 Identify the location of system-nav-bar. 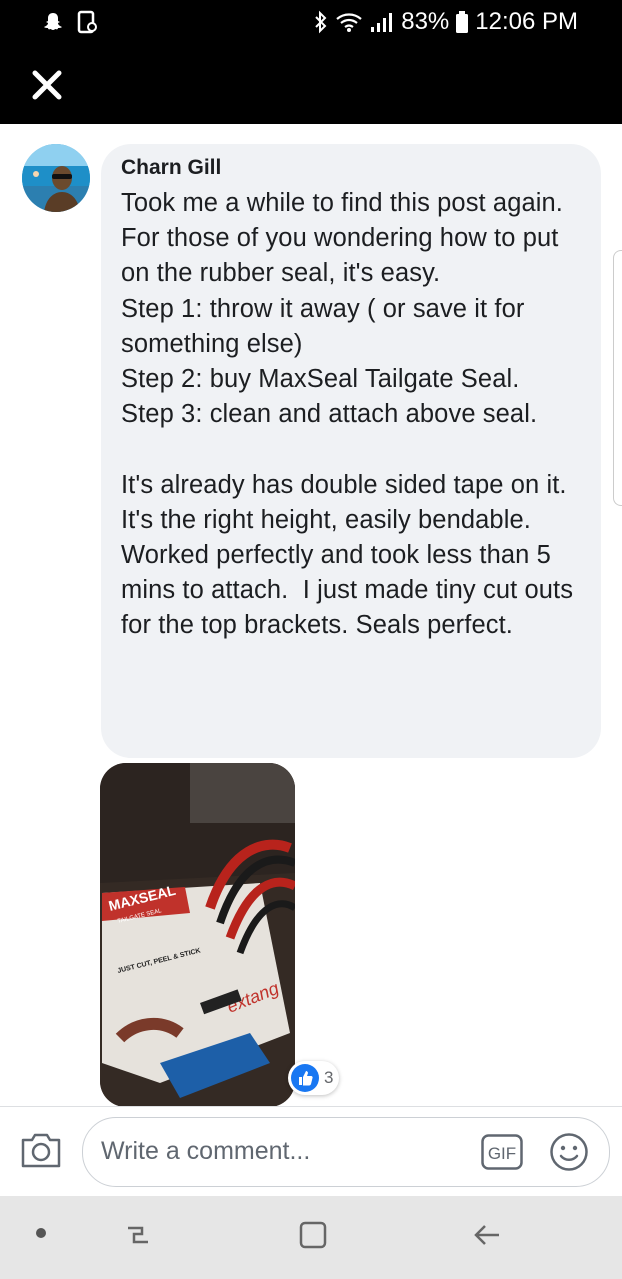
(311, 1237).